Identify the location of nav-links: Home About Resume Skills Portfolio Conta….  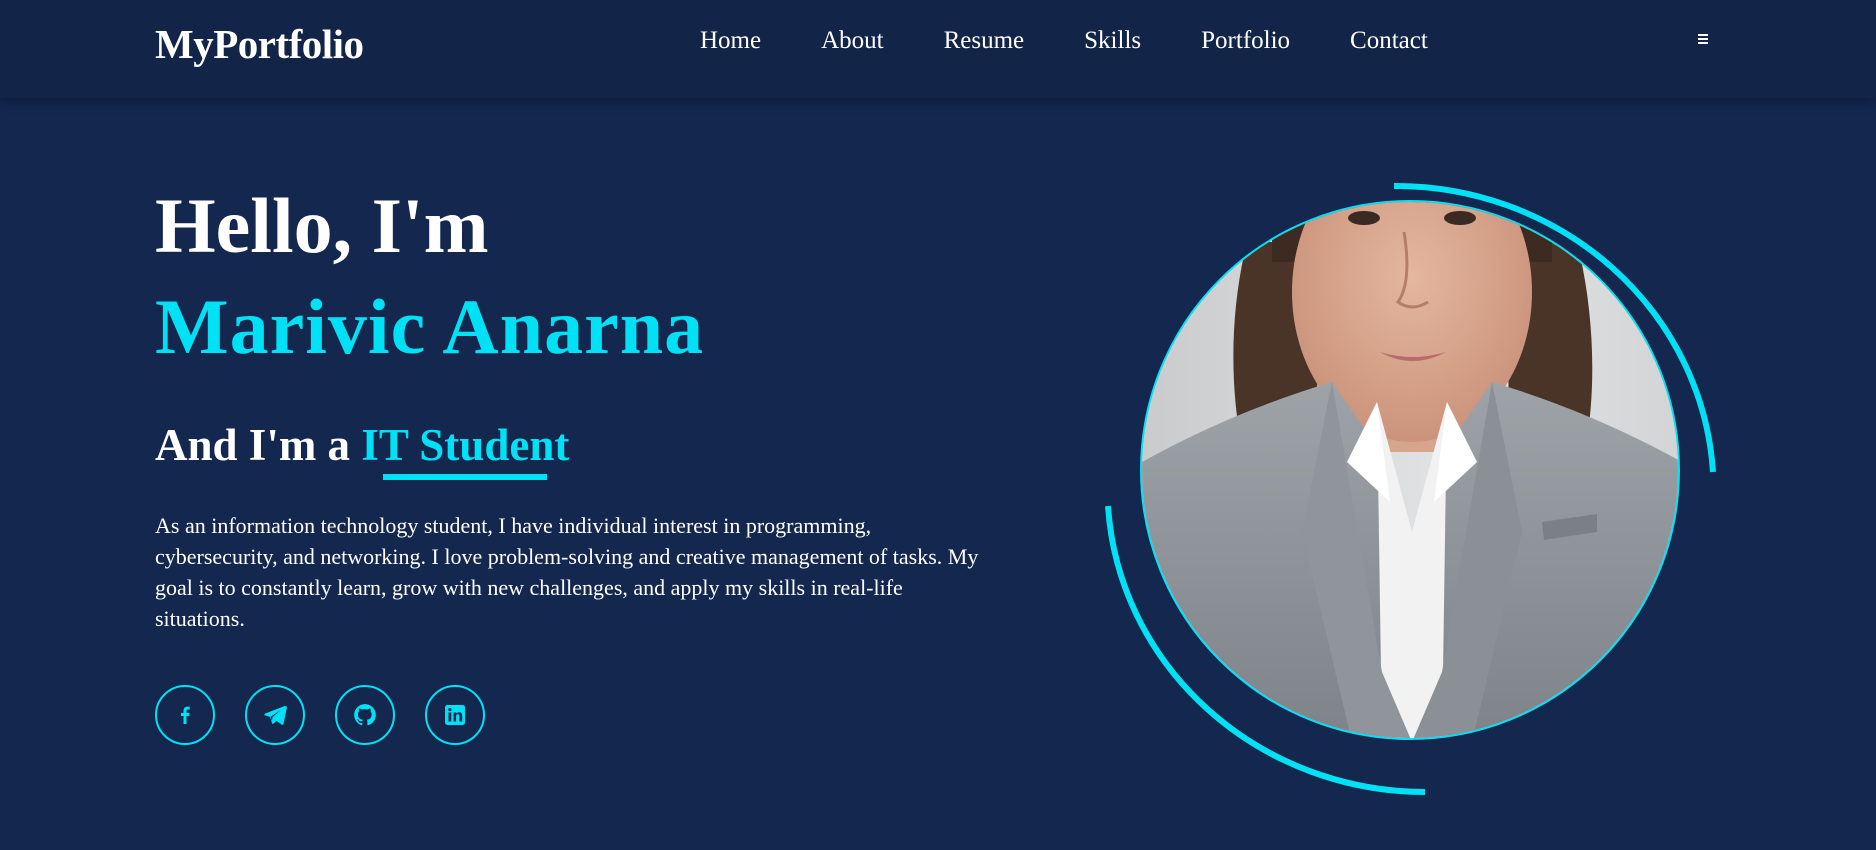
(1064, 41).